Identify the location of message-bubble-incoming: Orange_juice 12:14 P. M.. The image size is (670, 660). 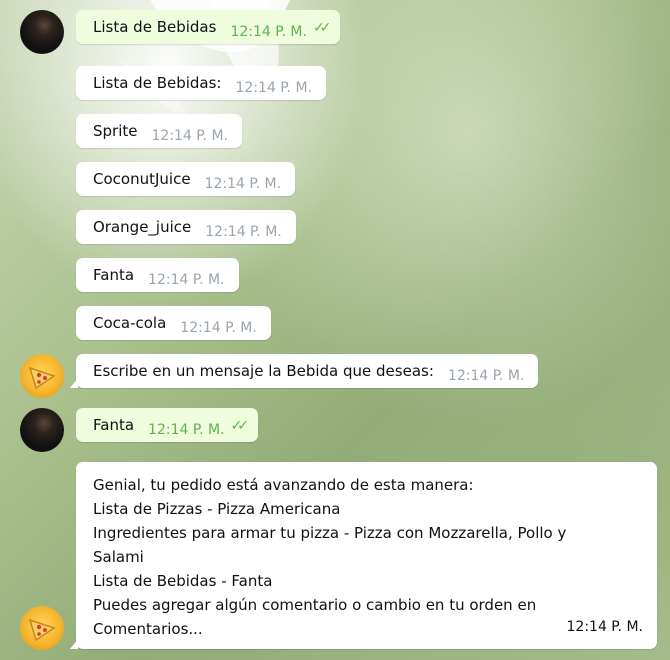
(186, 227).